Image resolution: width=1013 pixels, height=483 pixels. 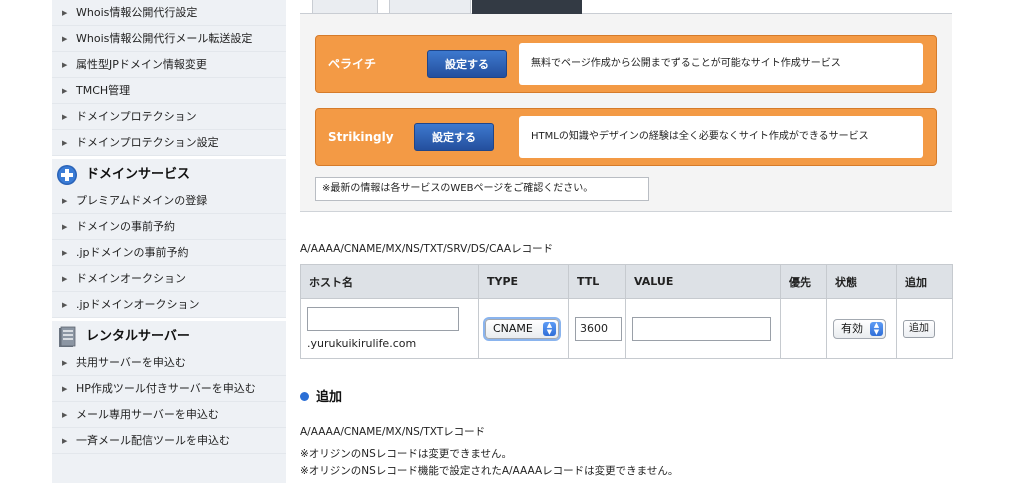 What do you see at coordinates (169, 172) in the screenshot?
I see `sidebar-heading-domain-service: ドメインサービス` at bounding box center [169, 172].